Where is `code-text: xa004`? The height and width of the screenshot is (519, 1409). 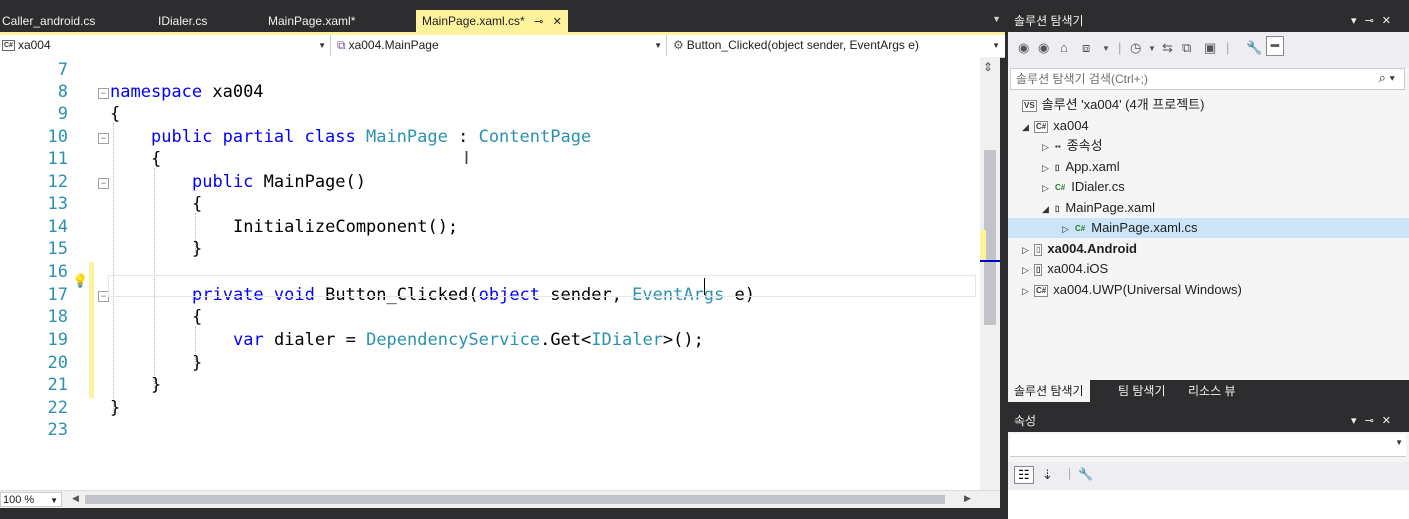
code-text: xa004 is located at coordinates (233, 92).